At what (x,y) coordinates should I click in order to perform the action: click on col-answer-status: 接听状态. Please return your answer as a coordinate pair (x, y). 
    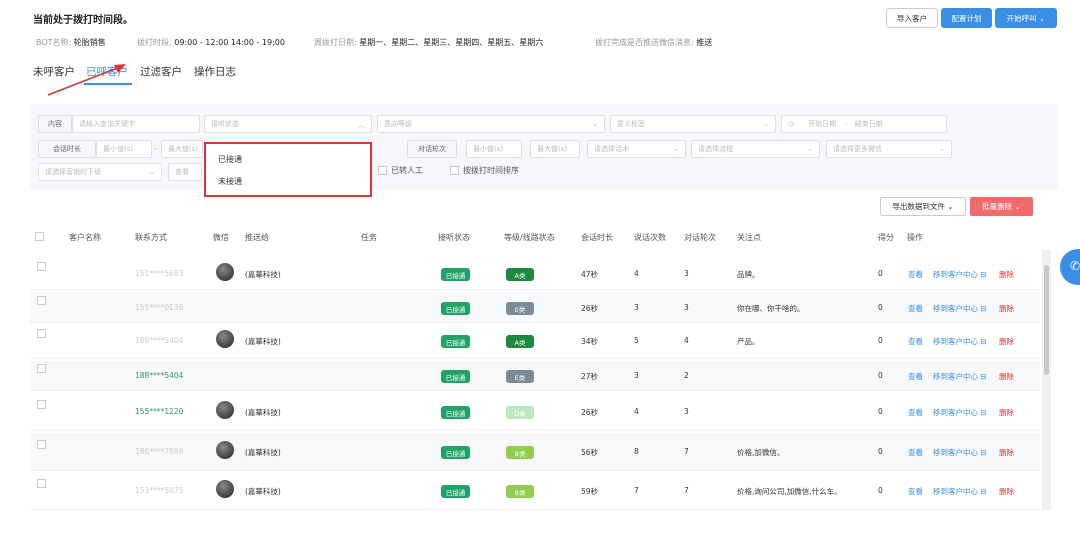
    Looking at the image, I should click on (454, 237).